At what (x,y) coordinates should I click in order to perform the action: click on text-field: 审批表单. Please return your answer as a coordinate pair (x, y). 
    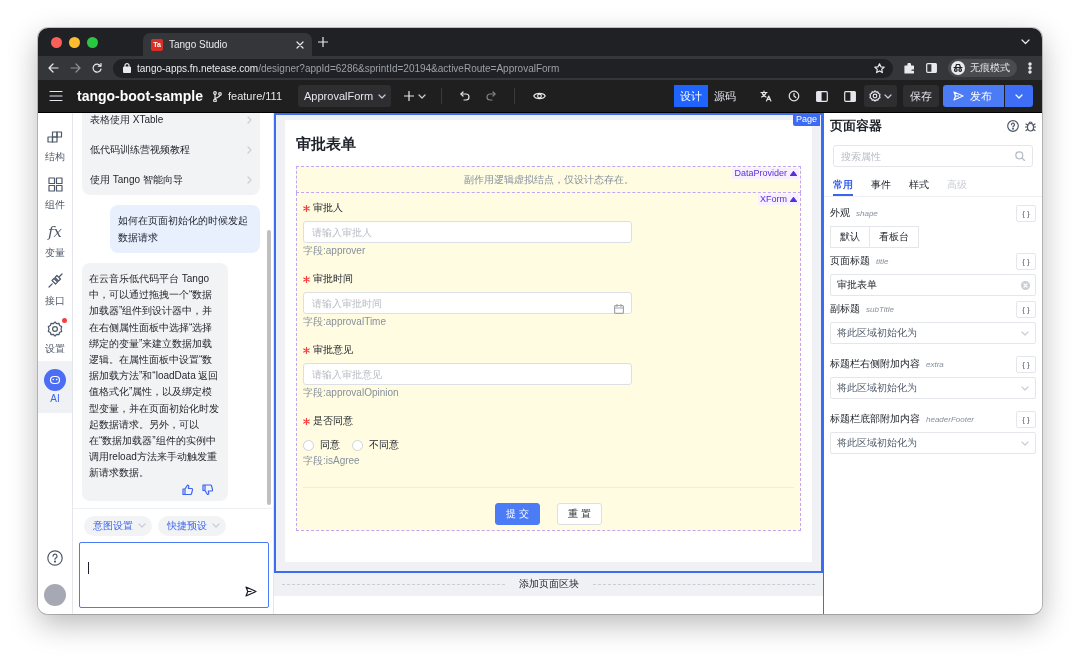
    Looking at the image, I should click on (933, 285).